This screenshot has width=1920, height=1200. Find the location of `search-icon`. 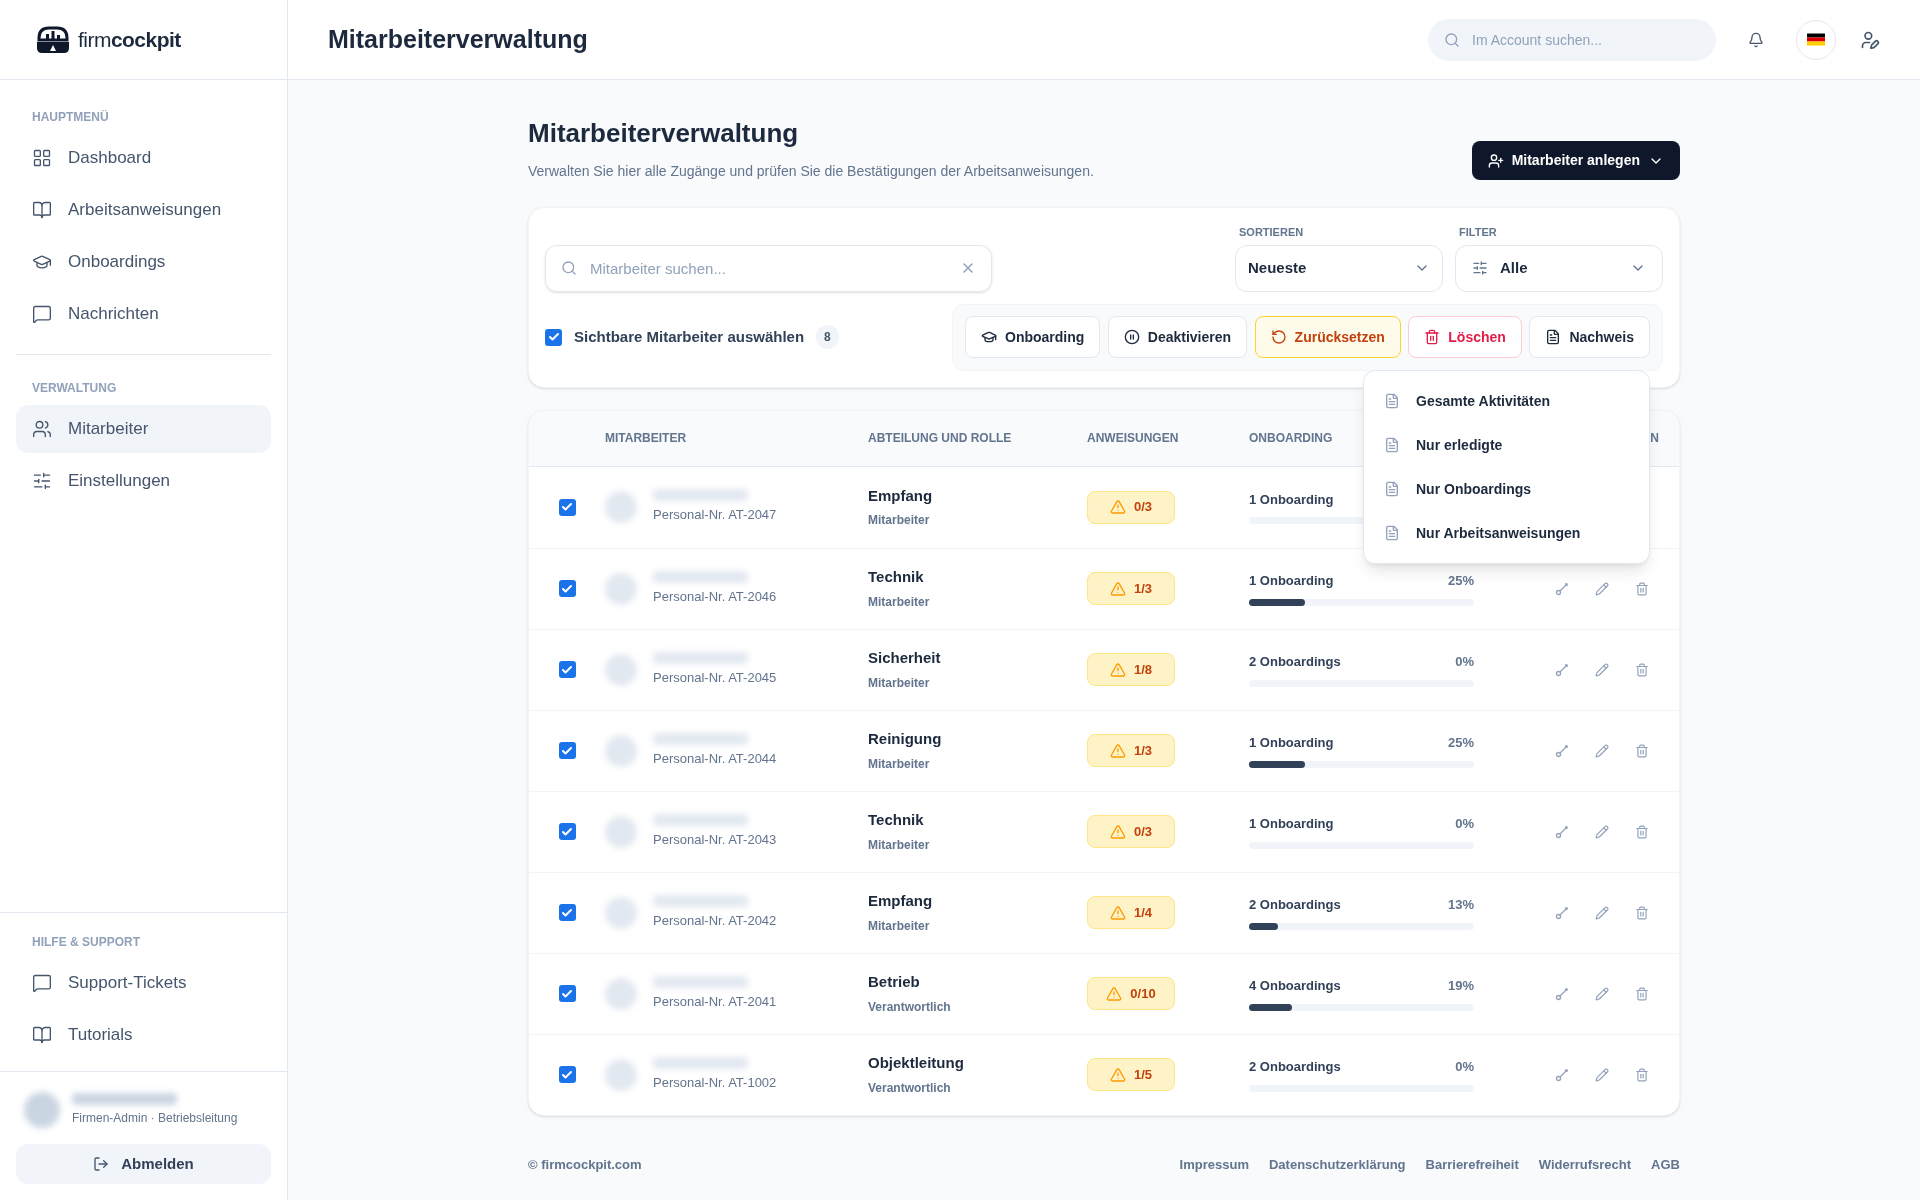

search-icon is located at coordinates (1452, 39).